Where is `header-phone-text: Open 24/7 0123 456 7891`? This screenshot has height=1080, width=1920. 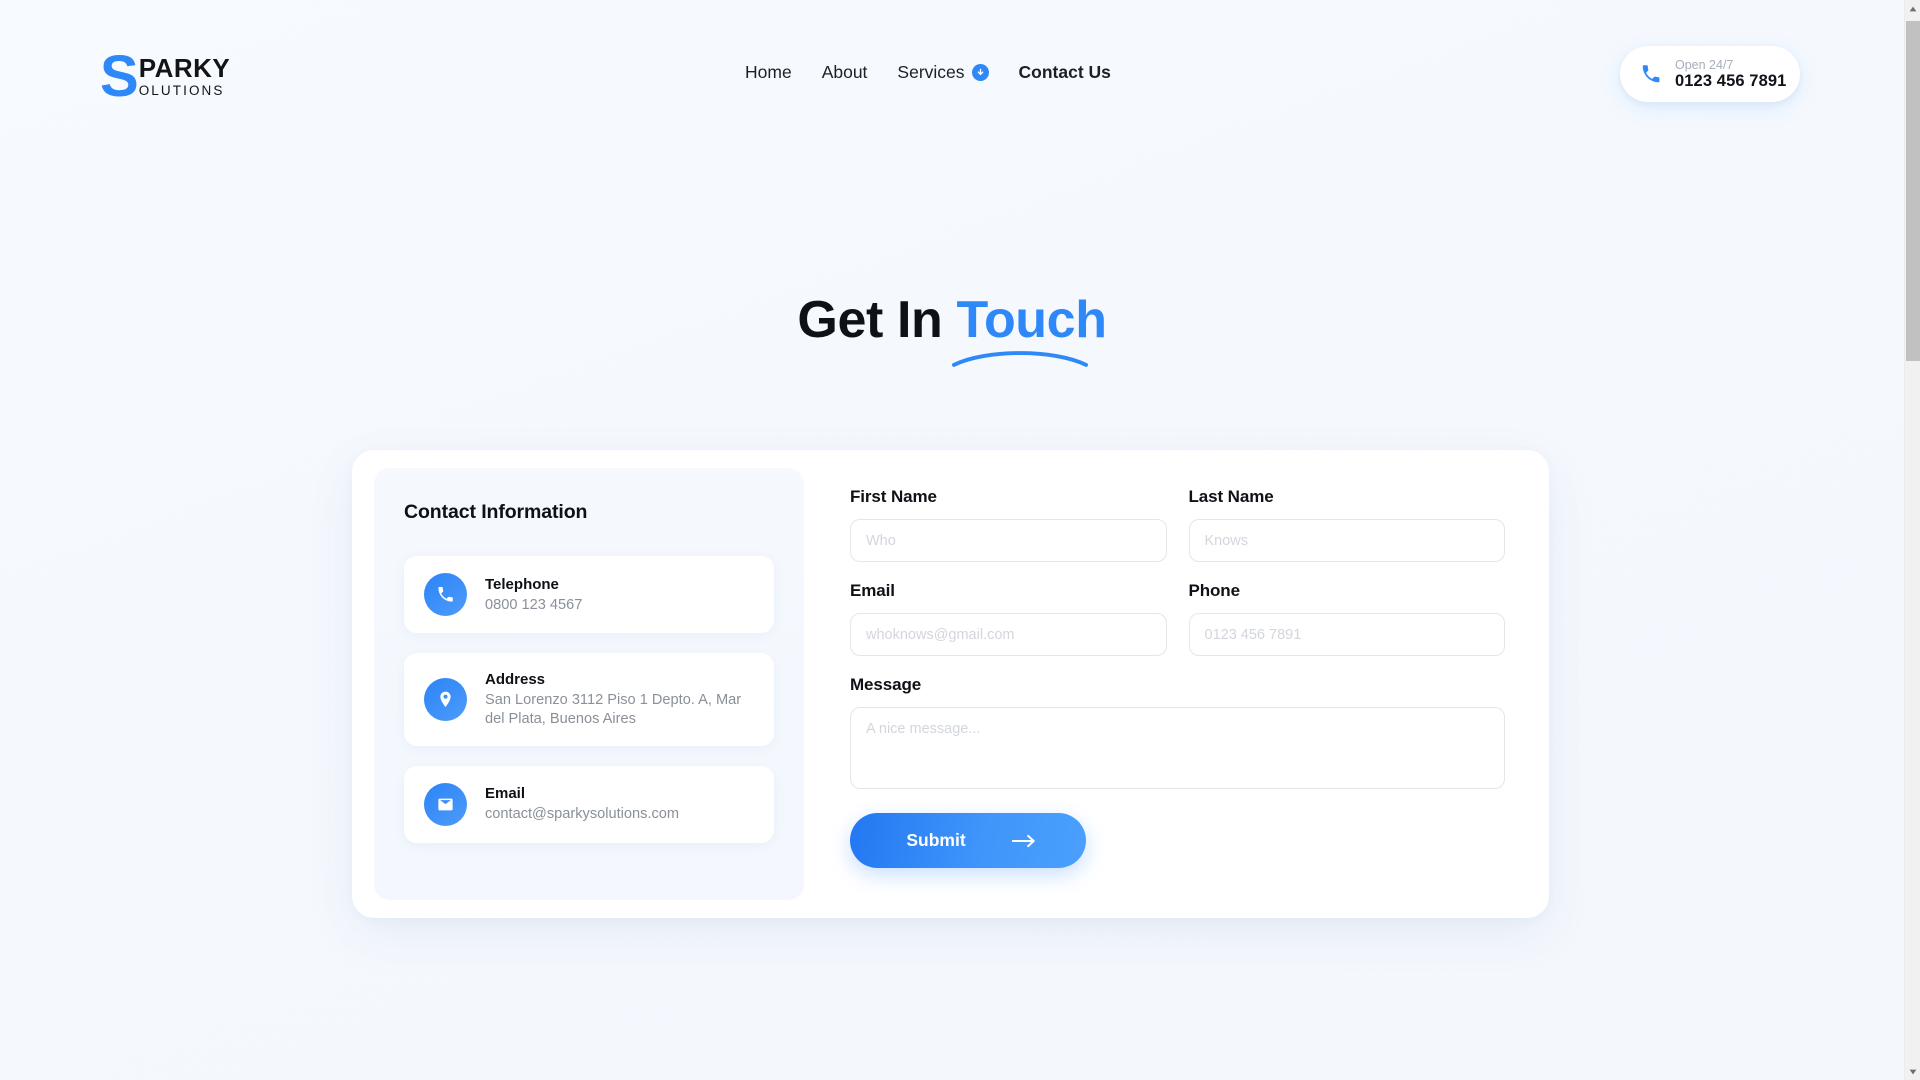
header-phone-text: Open 24/7 0123 456 7891 is located at coordinates (1730, 74).